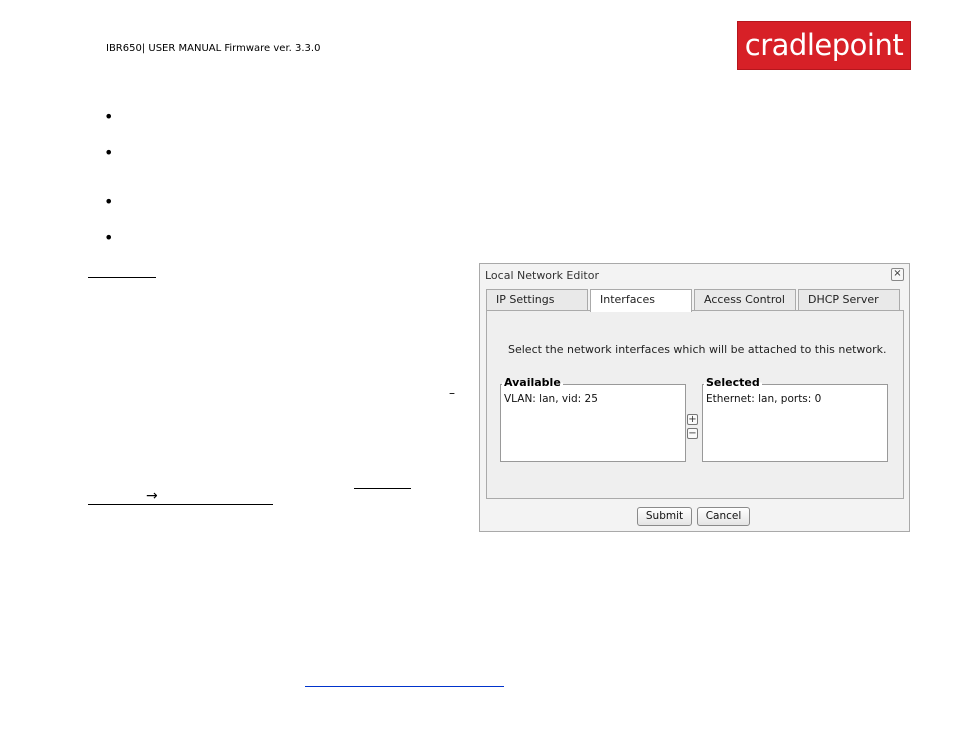 This screenshot has height=738, width=954. I want to click on selected-listbox: Selected Ethernet: lan, ports: 0, so click(795, 419).